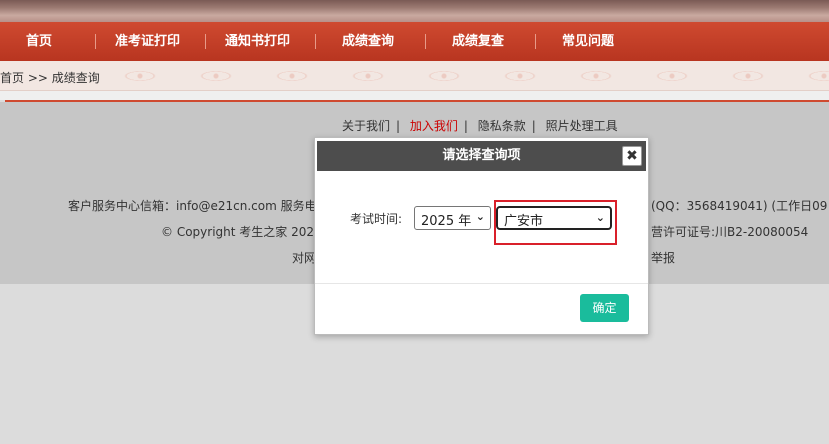 The height and width of the screenshot is (444, 829). I want to click on dialog-header: 请选择查询项 ✖, so click(481, 156).